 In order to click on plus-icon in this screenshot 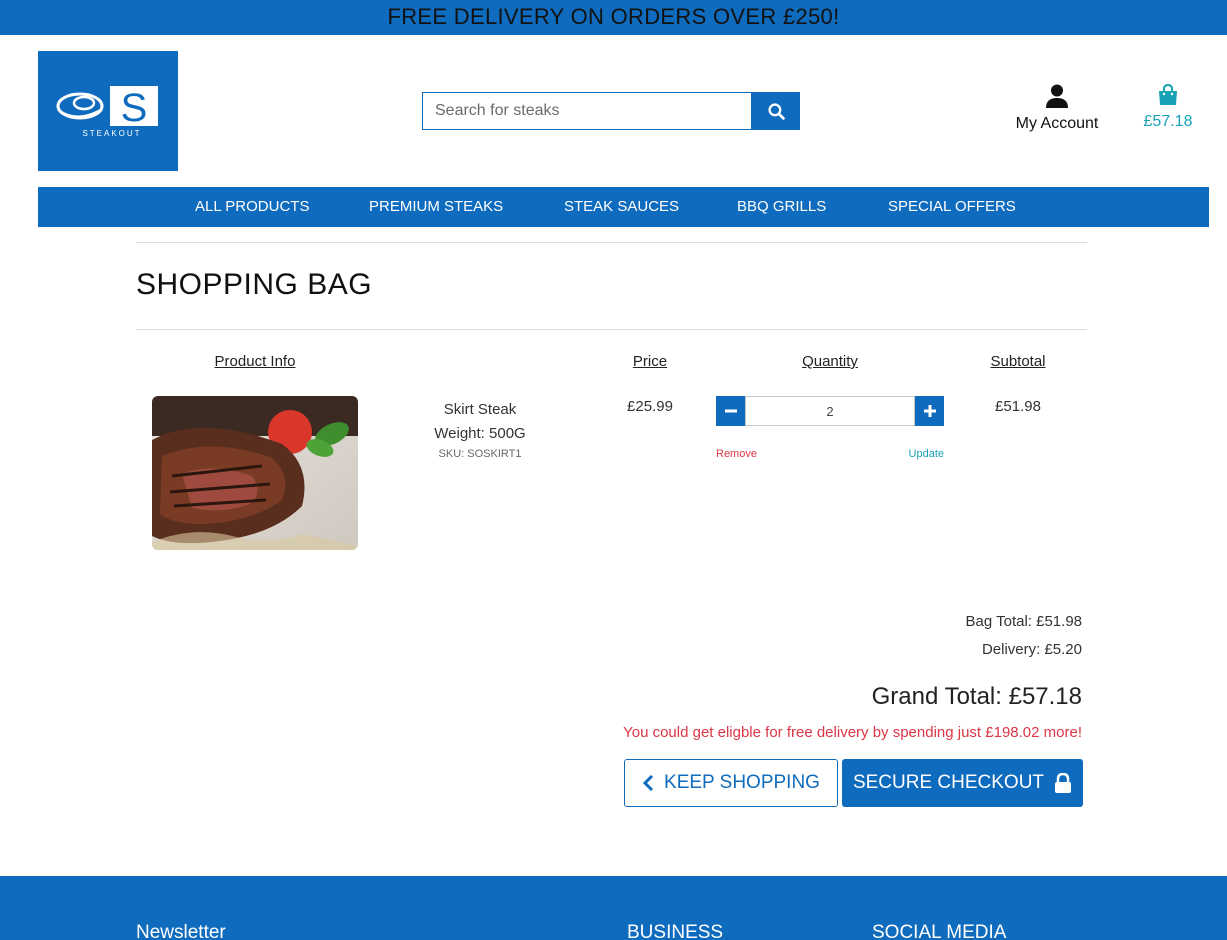, I will do `click(929, 411)`.